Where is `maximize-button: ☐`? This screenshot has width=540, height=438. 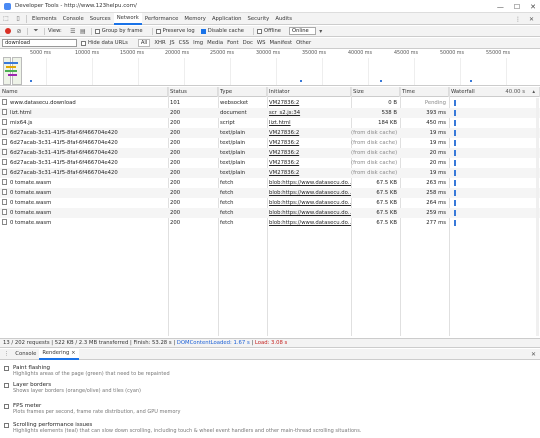
maximize-button: ☐ is located at coordinates (517, 7).